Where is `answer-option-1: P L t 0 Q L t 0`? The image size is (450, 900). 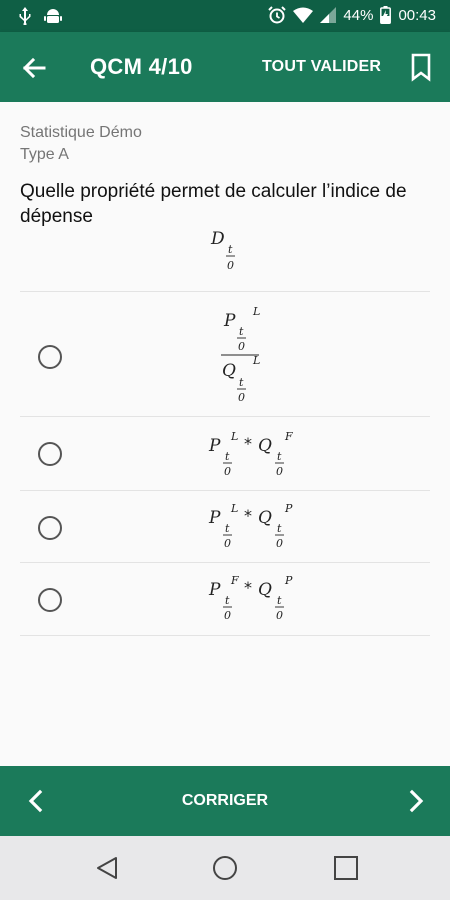
answer-option-1: P L t 0 Q L t 0 is located at coordinates (225, 354).